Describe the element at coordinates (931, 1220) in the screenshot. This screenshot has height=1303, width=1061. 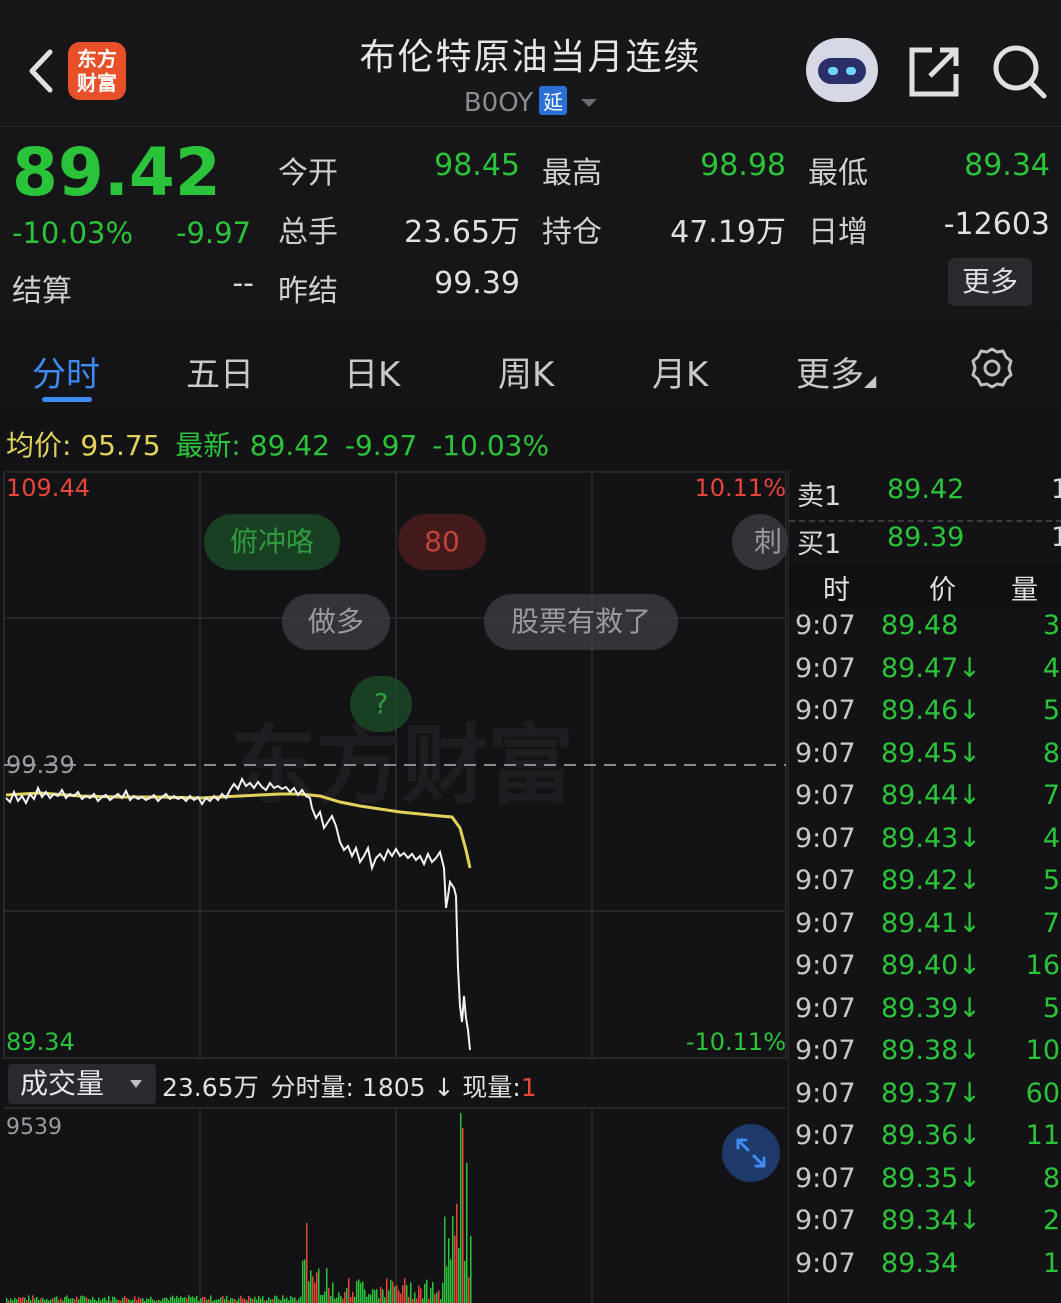
I see `trade-price: 89.34↓` at that location.